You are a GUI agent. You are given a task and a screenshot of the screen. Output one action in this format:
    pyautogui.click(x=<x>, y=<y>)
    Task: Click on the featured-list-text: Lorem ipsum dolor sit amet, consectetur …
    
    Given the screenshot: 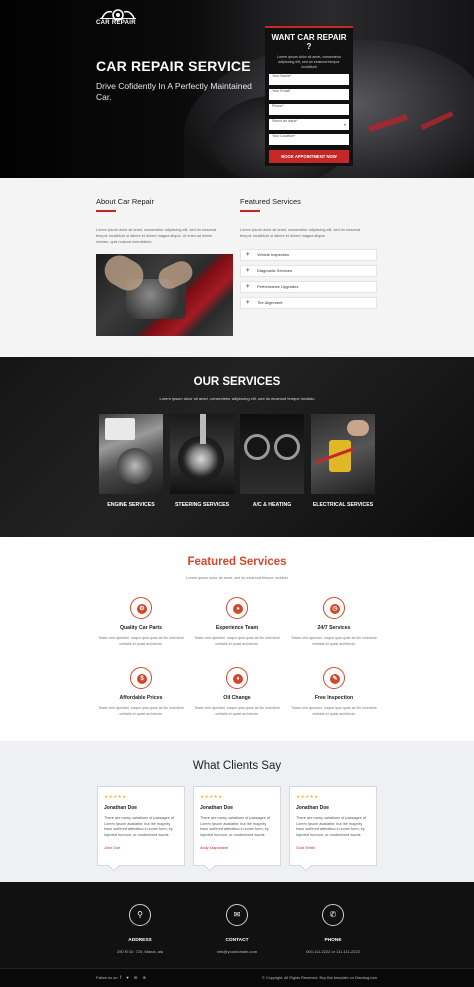 What is the action you would take?
    pyautogui.click(x=300, y=233)
    